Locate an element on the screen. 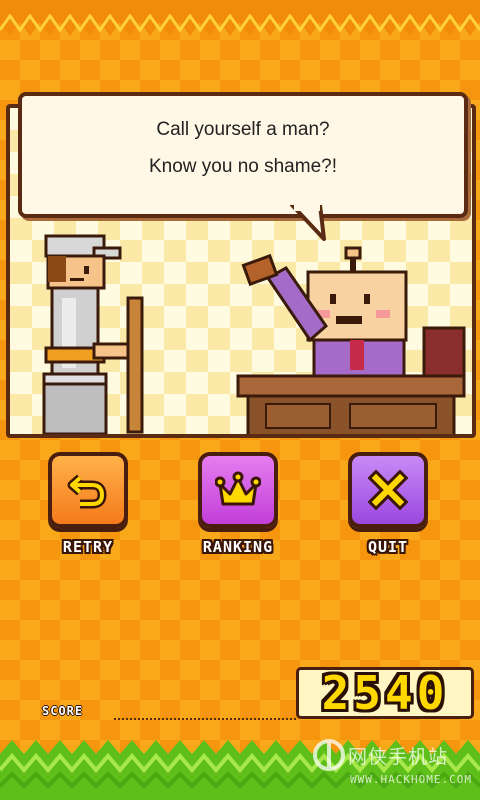 The width and height of the screenshot is (480, 800). score-label: SCORE is located at coordinates (63, 711).